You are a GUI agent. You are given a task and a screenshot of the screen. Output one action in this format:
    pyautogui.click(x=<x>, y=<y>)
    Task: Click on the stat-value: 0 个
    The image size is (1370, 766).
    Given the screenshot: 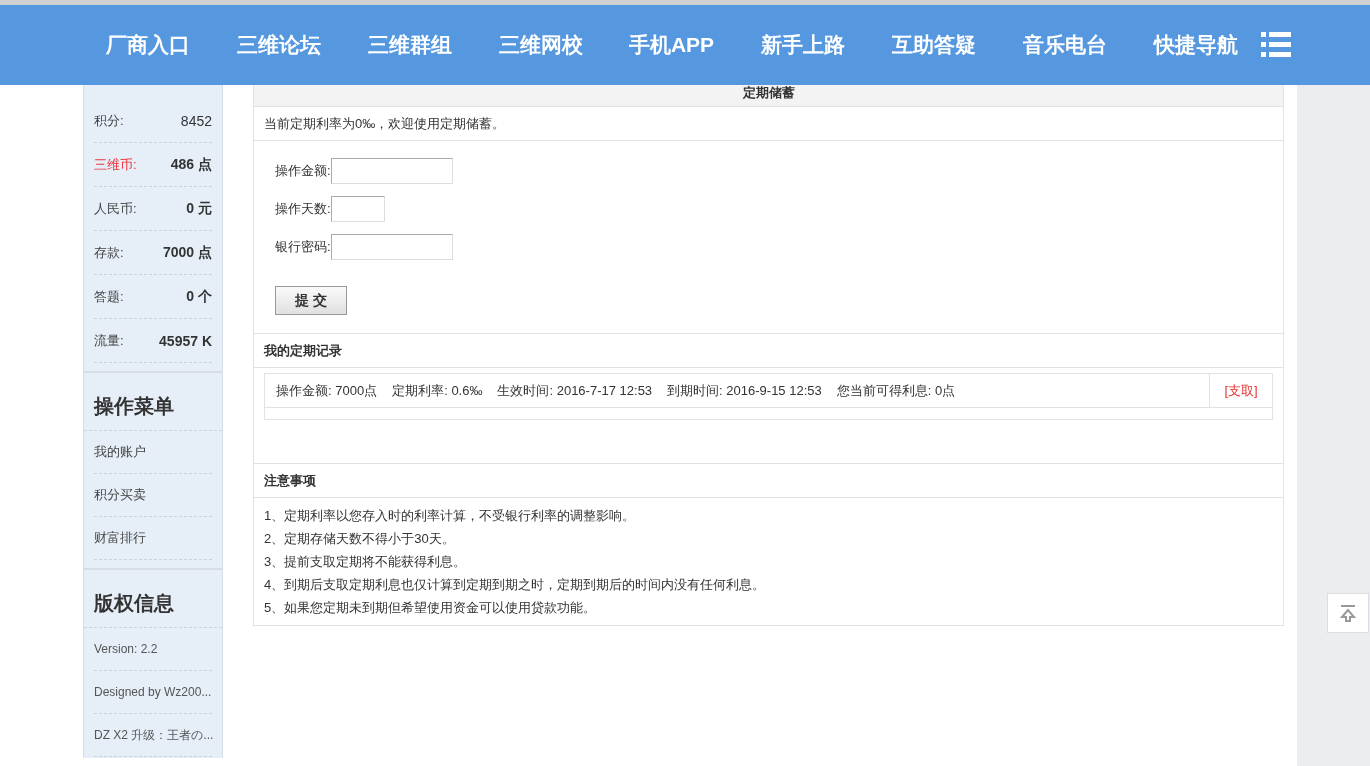 What is the action you would take?
    pyautogui.click(x=199, y=296)
    